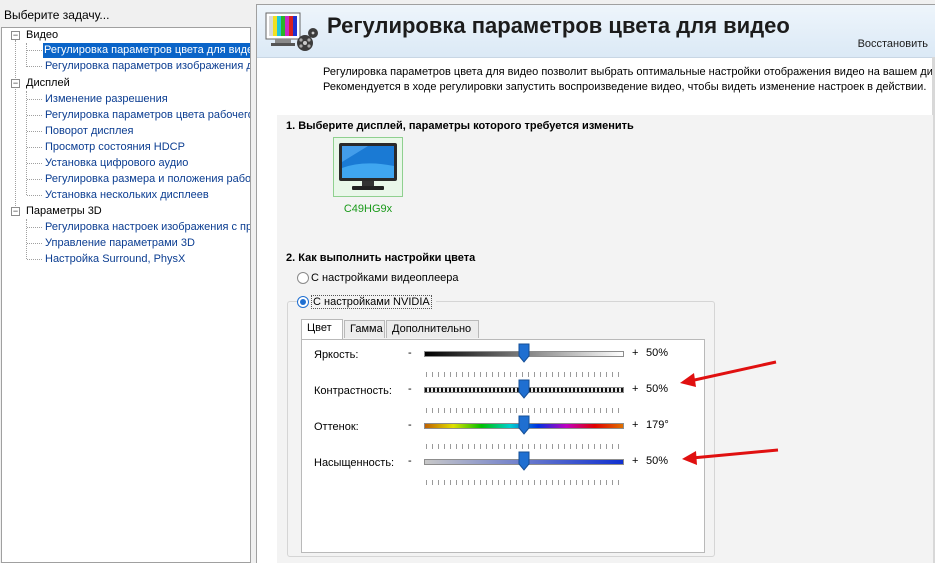 The height and width of the screenshot is (563, 935). I want to click on monitor-icon, so click(368, 166).